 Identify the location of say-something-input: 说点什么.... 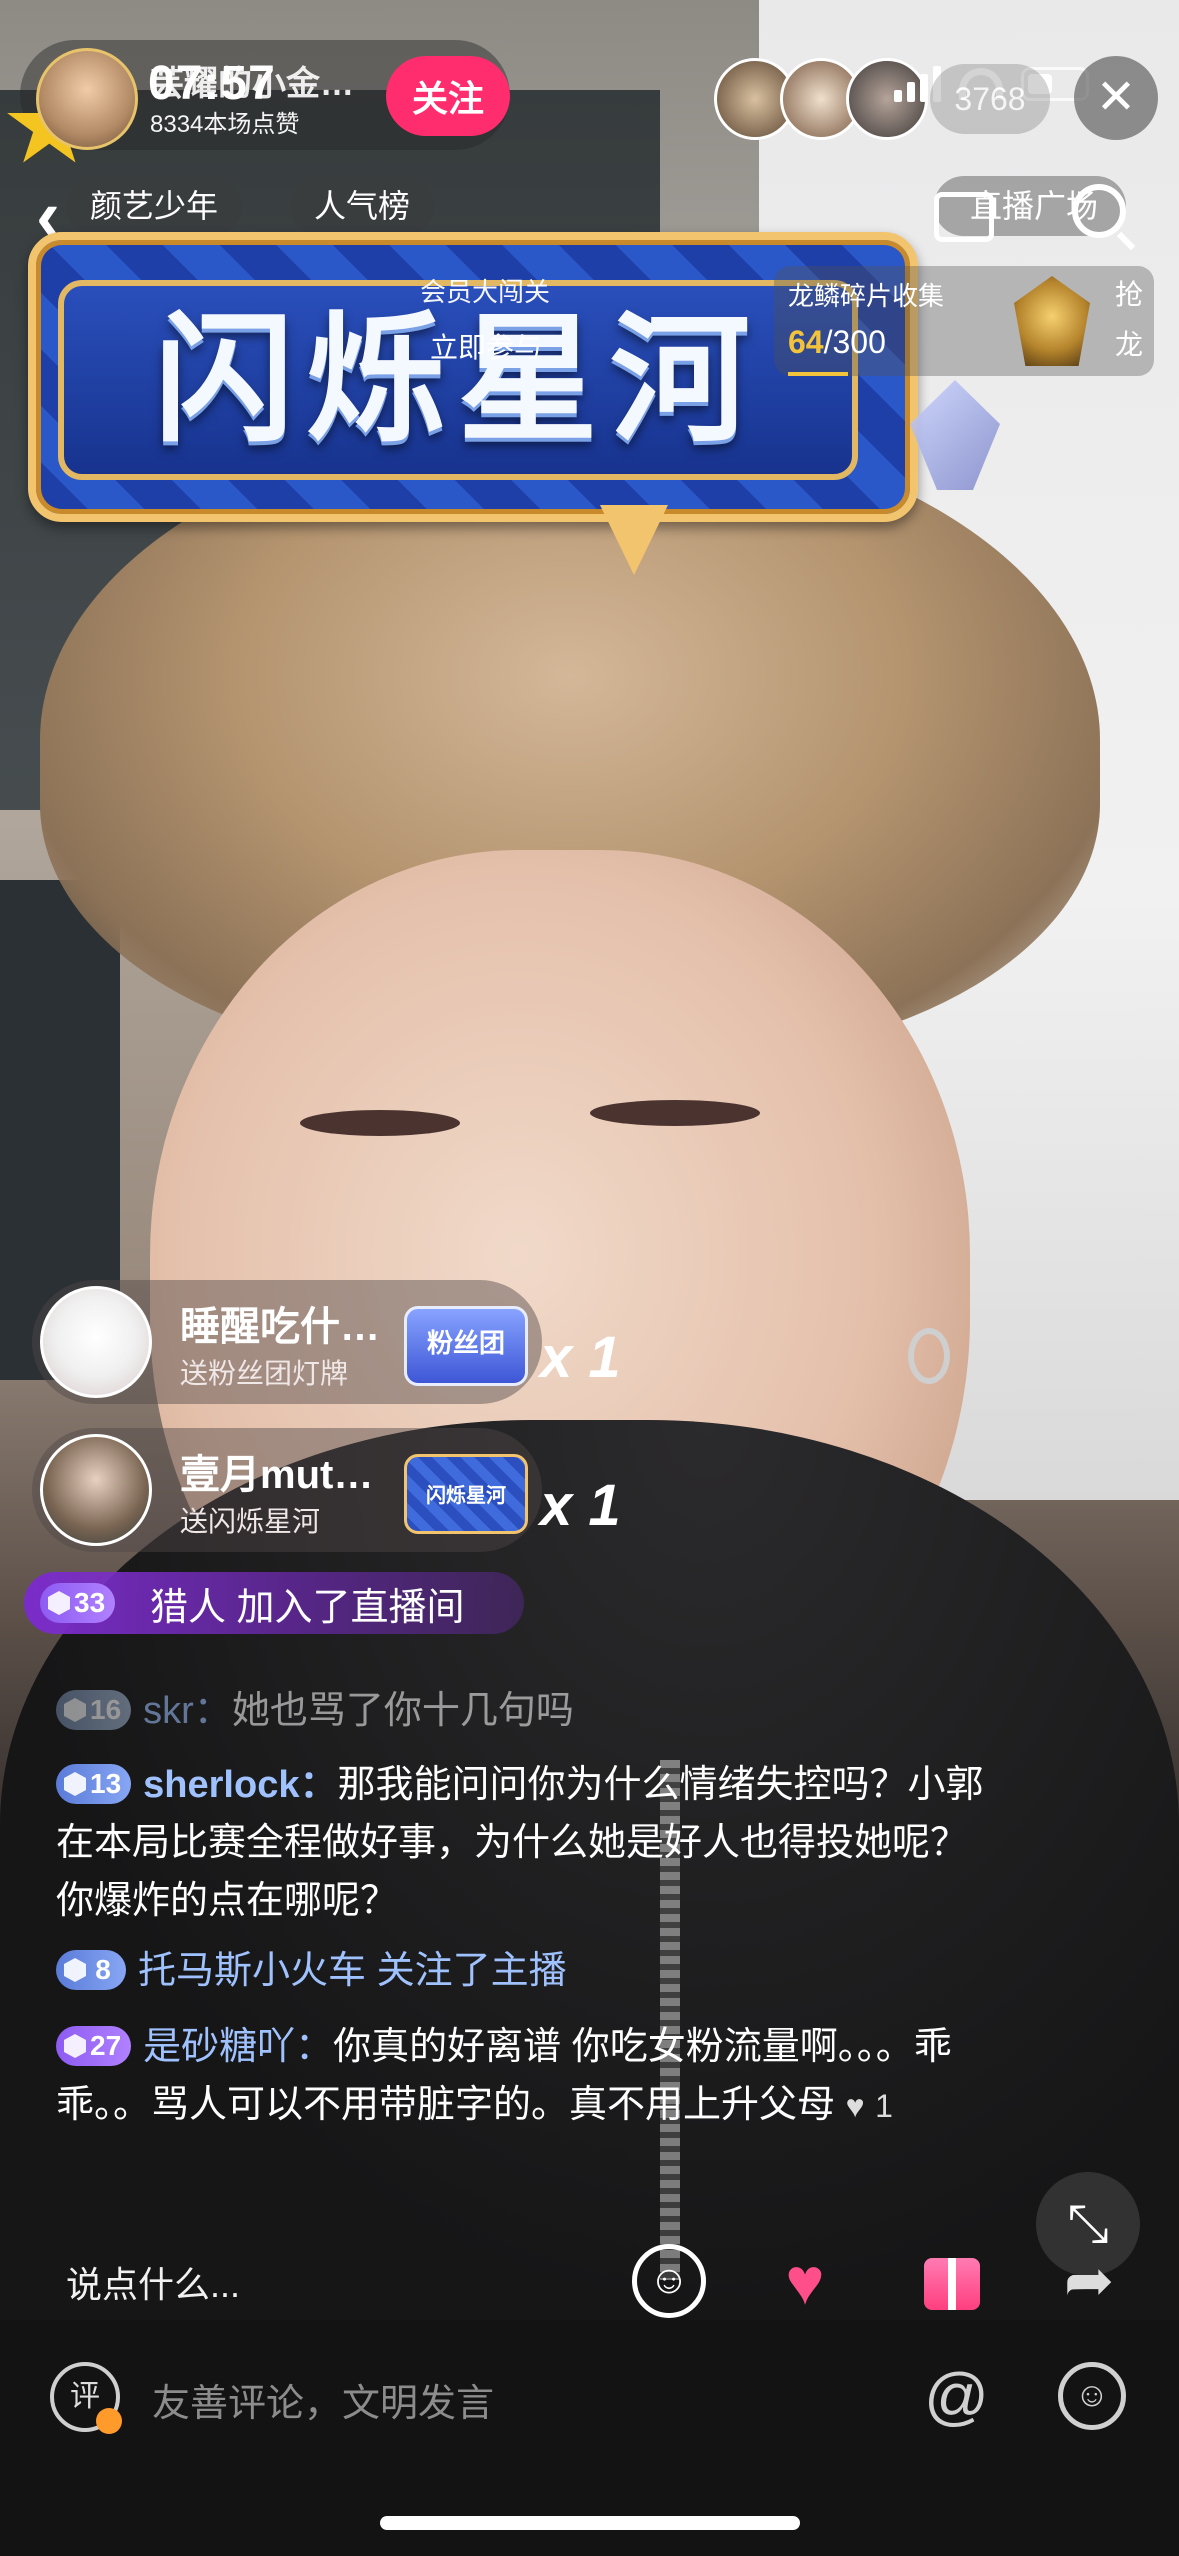
(153, 2282).